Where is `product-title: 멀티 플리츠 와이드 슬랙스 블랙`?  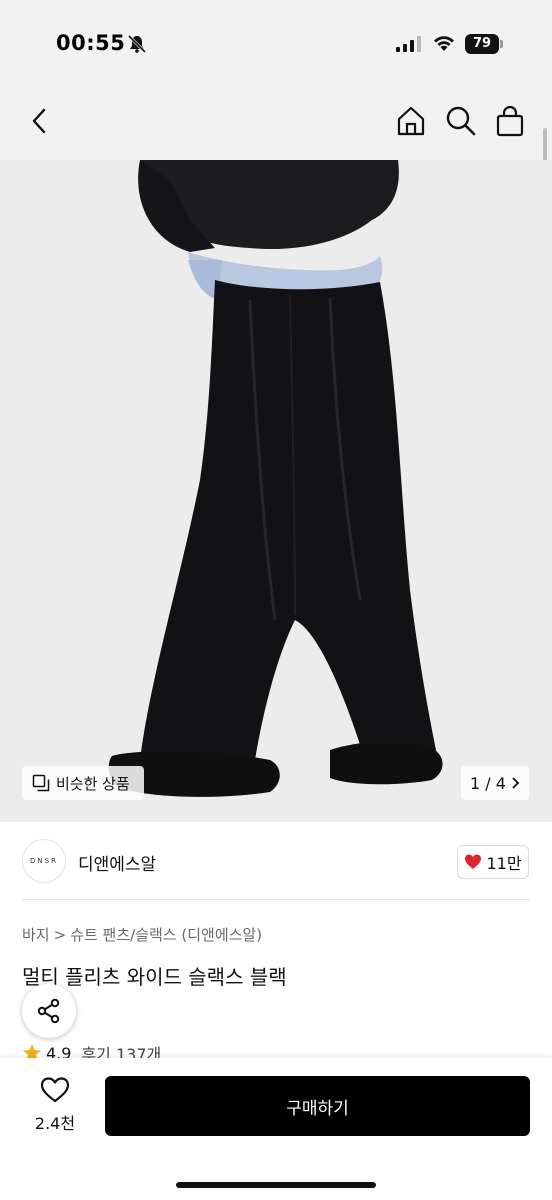
product-title: 멀티 플리츠 와이드 슬랙스 블랙 is located at coordinates (154, 977).